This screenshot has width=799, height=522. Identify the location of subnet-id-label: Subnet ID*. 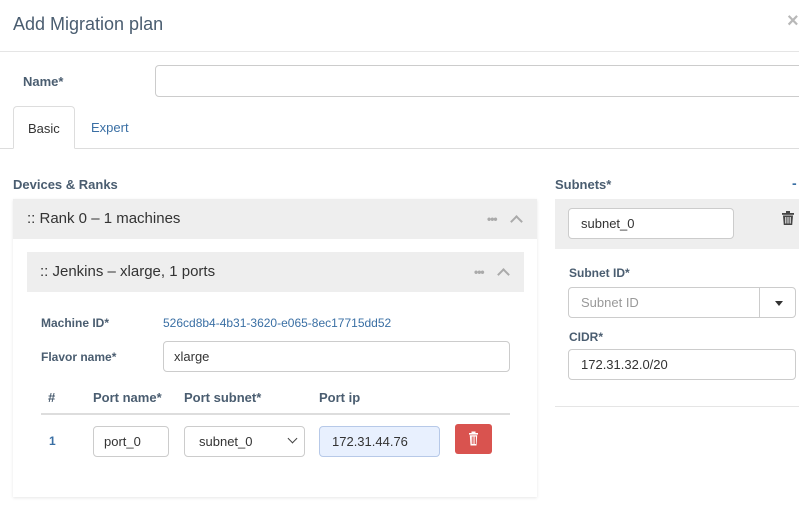
(599, 273).